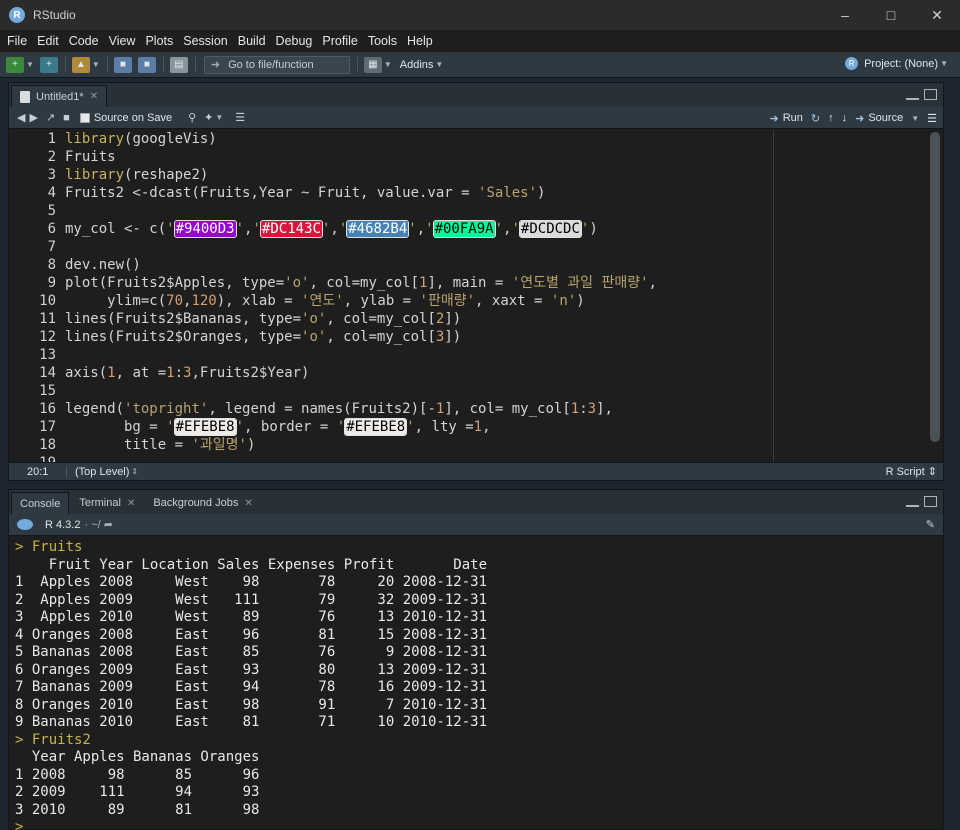 The height and width of the screenshot is (830, 960). Describe the element at coordinates (845, 15) in the screenshot. I see `minimize-button: –` at that location.